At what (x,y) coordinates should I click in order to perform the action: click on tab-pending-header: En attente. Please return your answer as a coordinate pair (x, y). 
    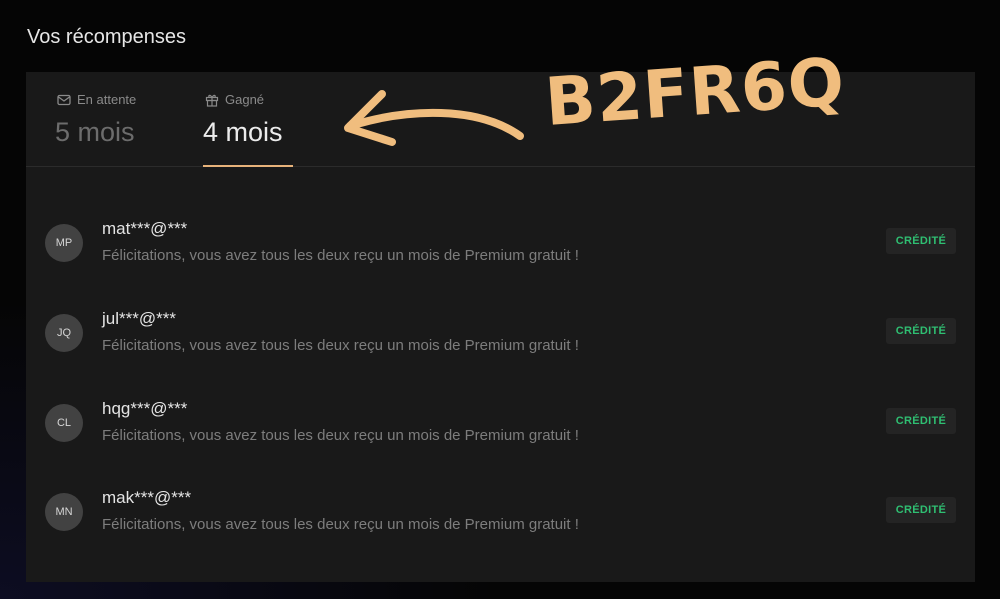
    Looking at the image, I should click on (96, 99).